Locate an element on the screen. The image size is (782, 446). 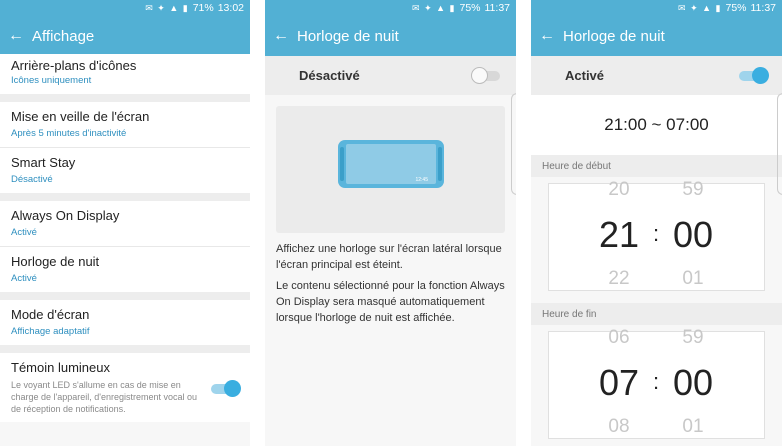
end-time-label: Heure de fin is located at coordinates (656, 314).